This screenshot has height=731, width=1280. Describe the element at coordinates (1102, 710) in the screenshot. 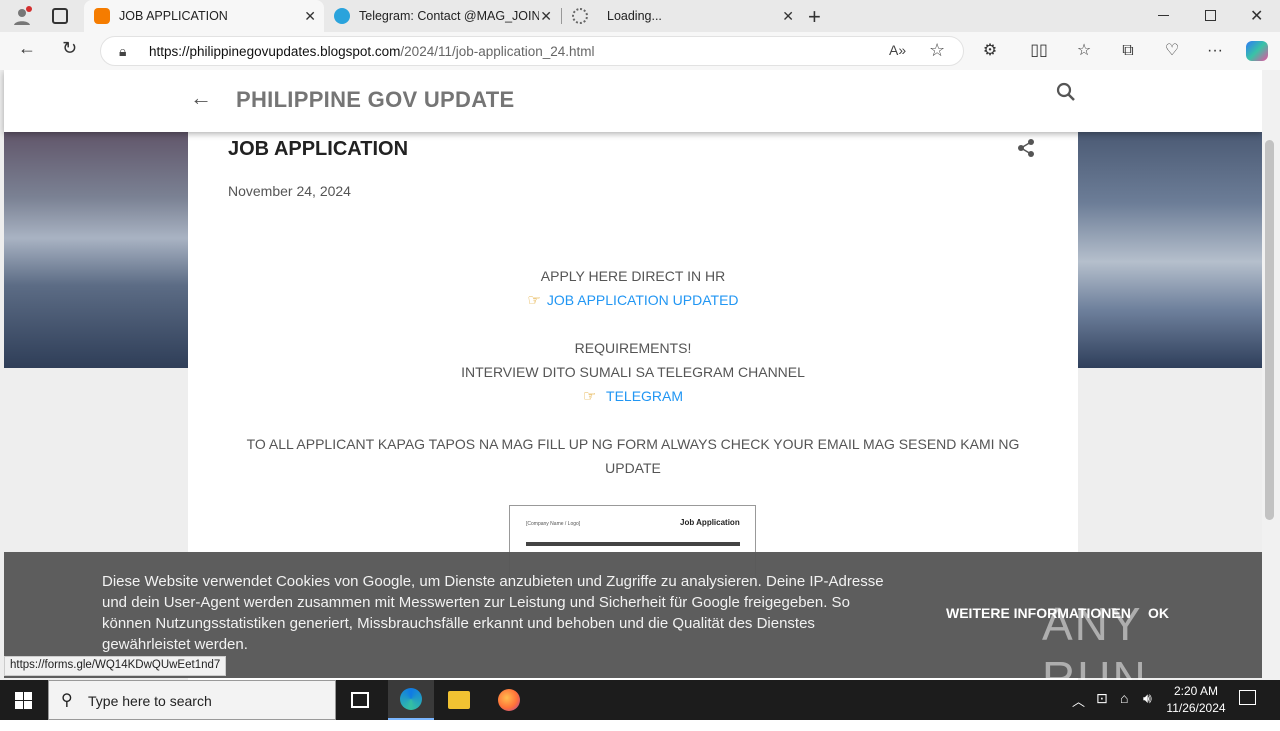

I see `network-icon: ⊡` at that location.